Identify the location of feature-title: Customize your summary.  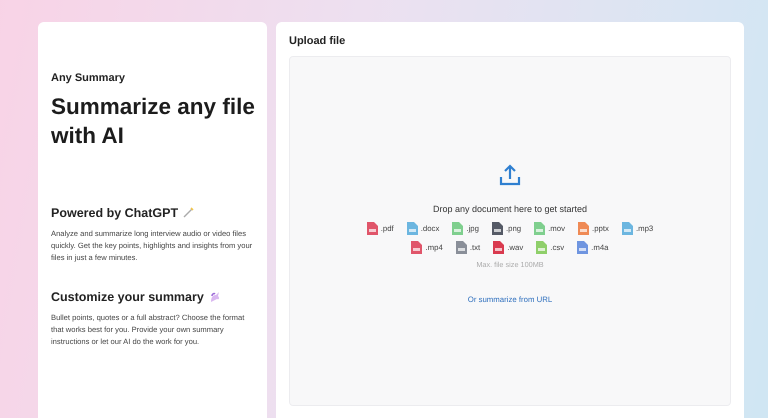
(127, 297).